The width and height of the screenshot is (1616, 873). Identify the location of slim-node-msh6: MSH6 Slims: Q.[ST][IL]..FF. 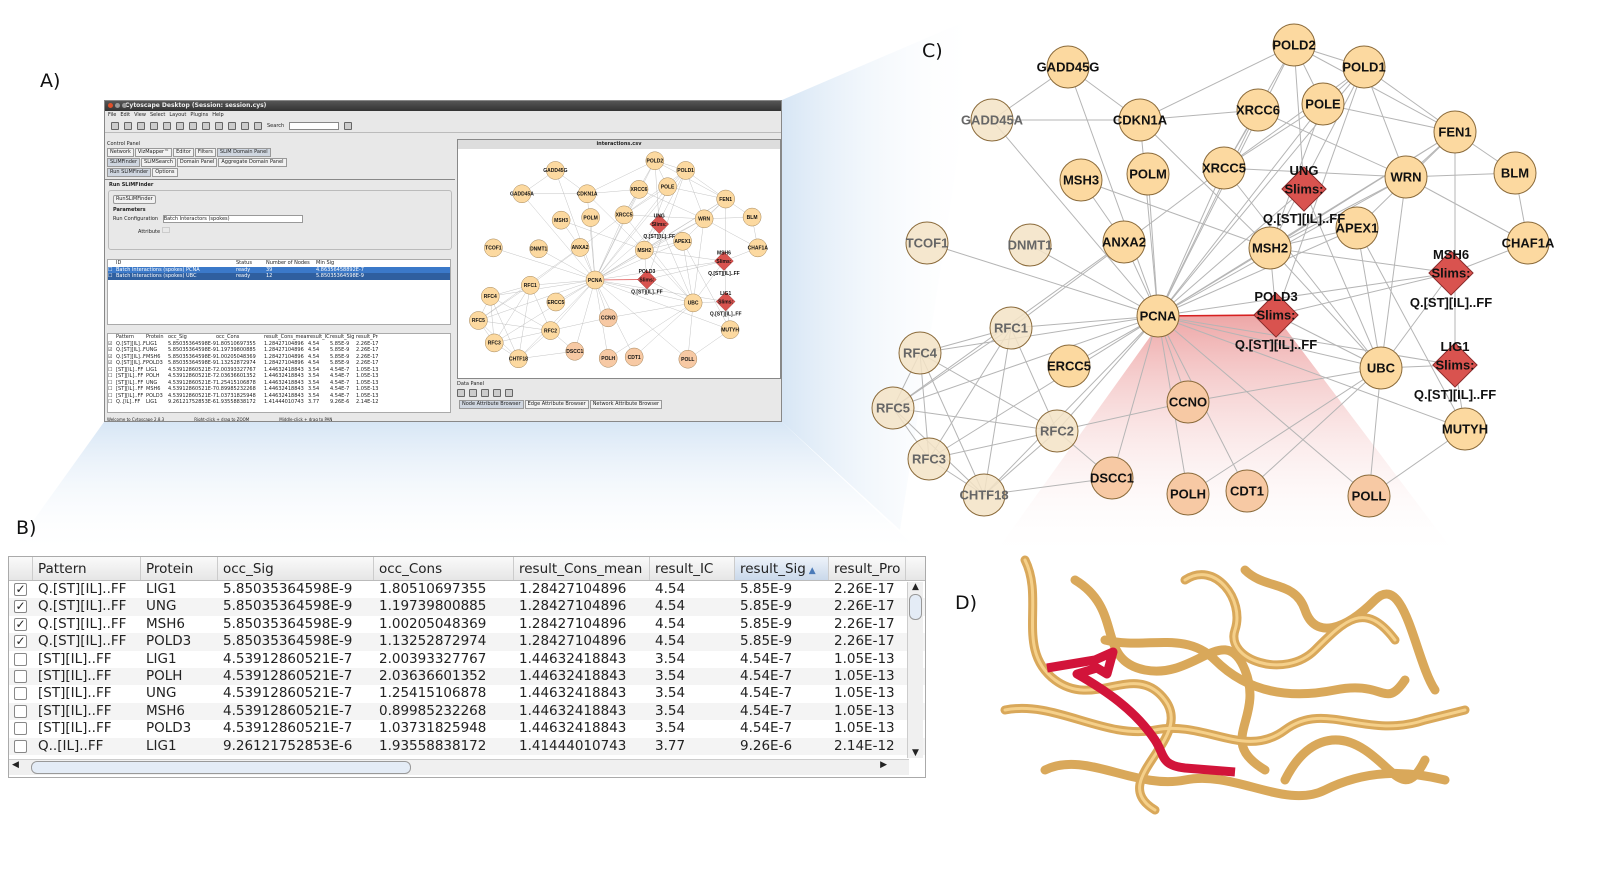
(1451, 278).